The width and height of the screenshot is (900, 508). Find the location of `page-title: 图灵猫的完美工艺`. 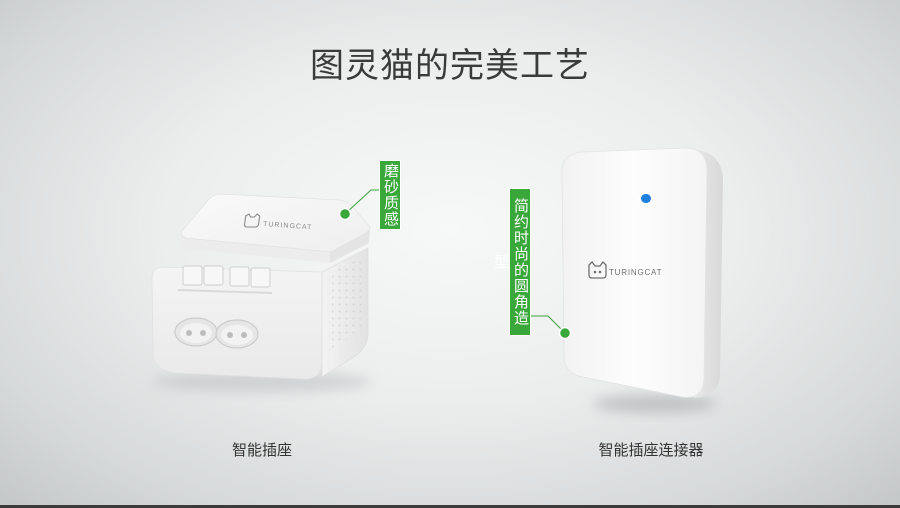

page-title: 图灵猫的完美工艺 is located at coordinates (450, 66).